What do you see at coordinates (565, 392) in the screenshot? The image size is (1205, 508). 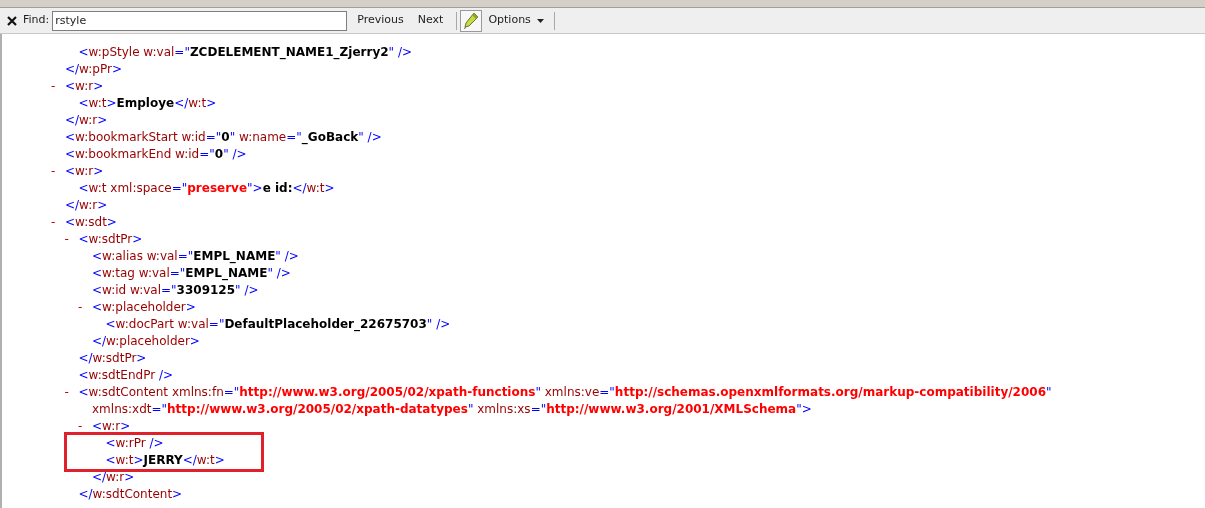 I see `xml-line: <w:sdtContent xmlns:fn="http://www.w3.org/2005/02/xpath-functions" xmlns:ve="http://schemas.openxmlformats.org/markup-compatibility/2006"` at bounding box center [565, 392].